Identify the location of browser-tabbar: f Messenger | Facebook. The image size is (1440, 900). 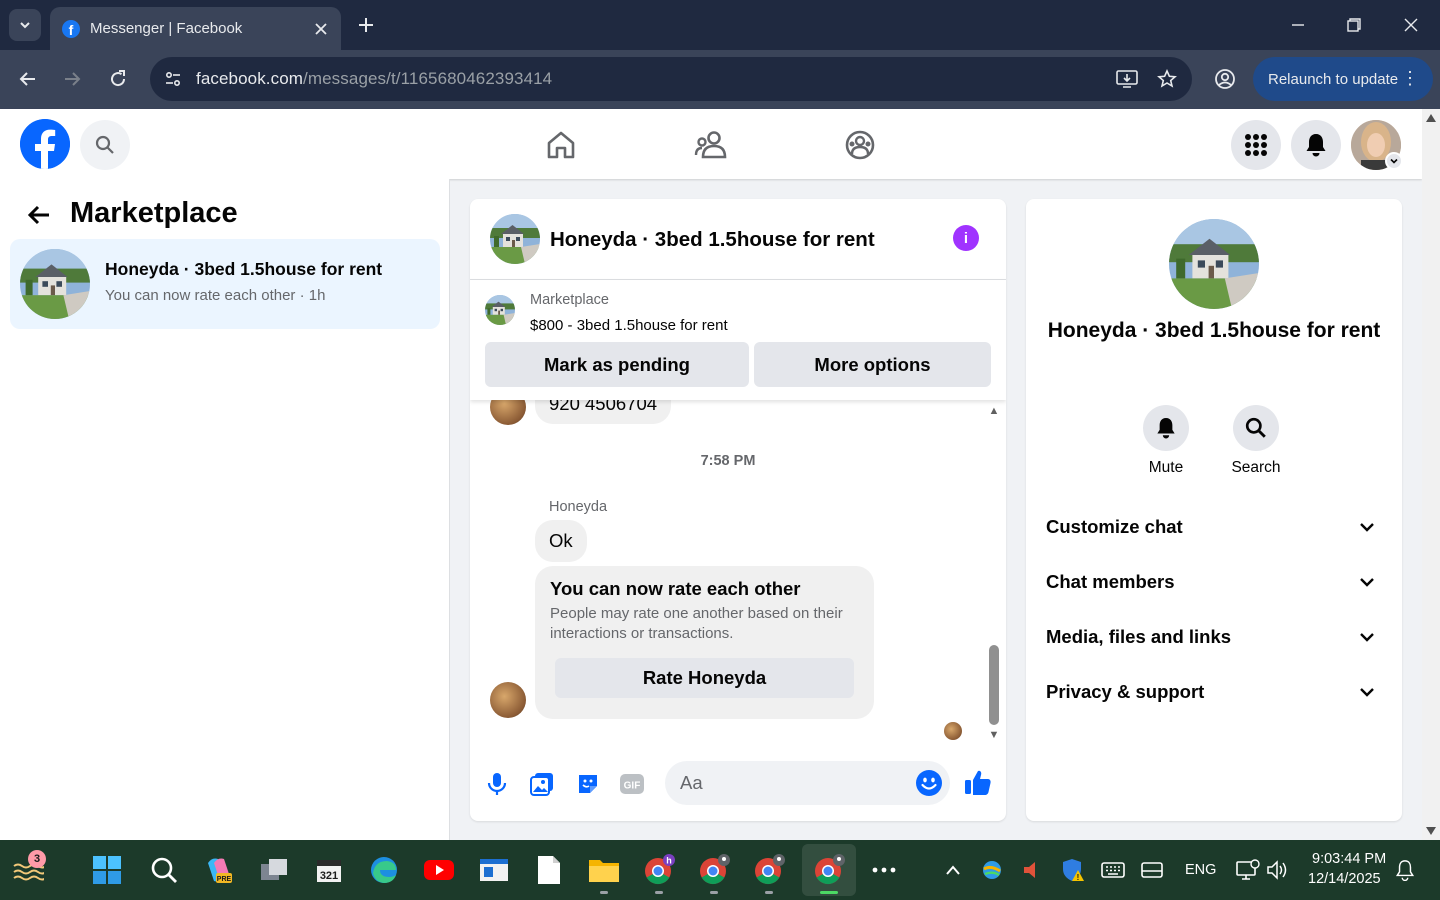
(720, 25).